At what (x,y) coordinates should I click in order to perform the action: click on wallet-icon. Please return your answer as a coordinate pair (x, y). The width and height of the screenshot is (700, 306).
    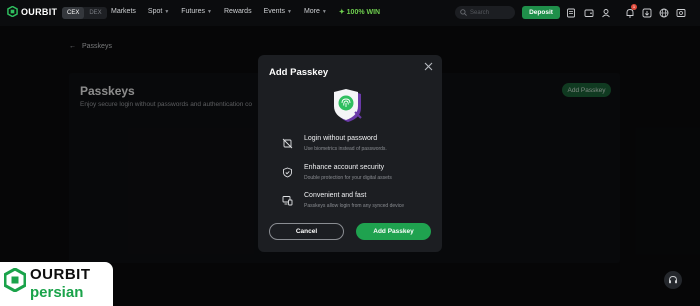
    Looking at the image, I should click on (589, 13).